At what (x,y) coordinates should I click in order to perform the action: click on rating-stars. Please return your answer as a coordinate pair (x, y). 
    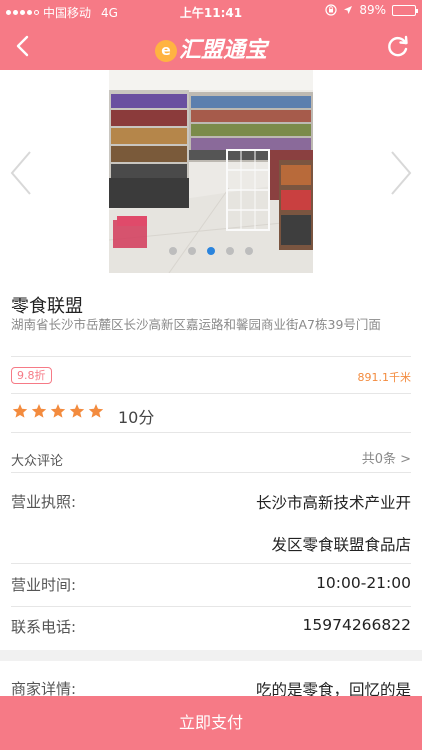
    Looking at the image, I should click on (58, 411).